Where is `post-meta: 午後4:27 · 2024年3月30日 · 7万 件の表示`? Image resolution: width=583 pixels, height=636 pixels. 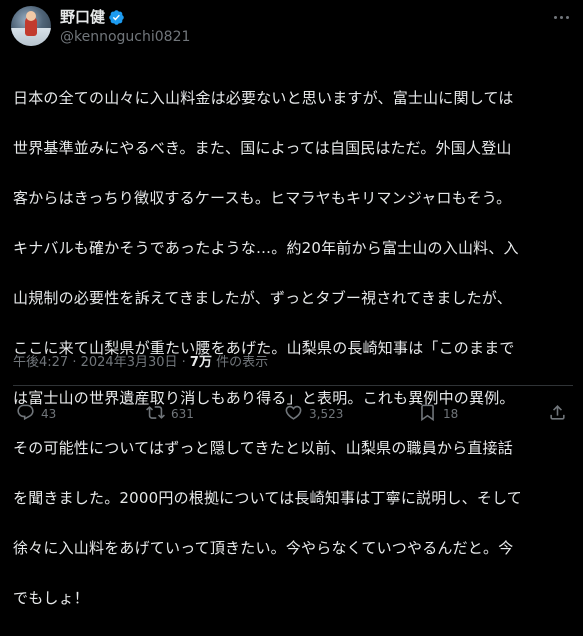 post-meta: 午後4:27 · 2024年3月30日 · 7万 件の表示 is located at coordinates (140, 363).